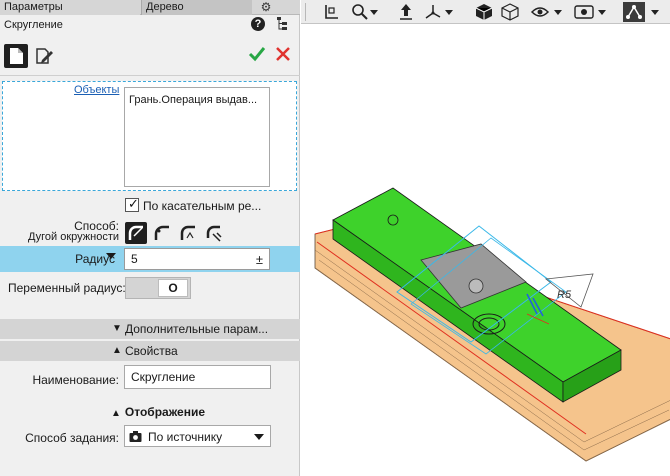 The height and width of the screenshot is (476, 670). I want to click on variable-radius-label: Переменный радиус:, so click(67, 288).